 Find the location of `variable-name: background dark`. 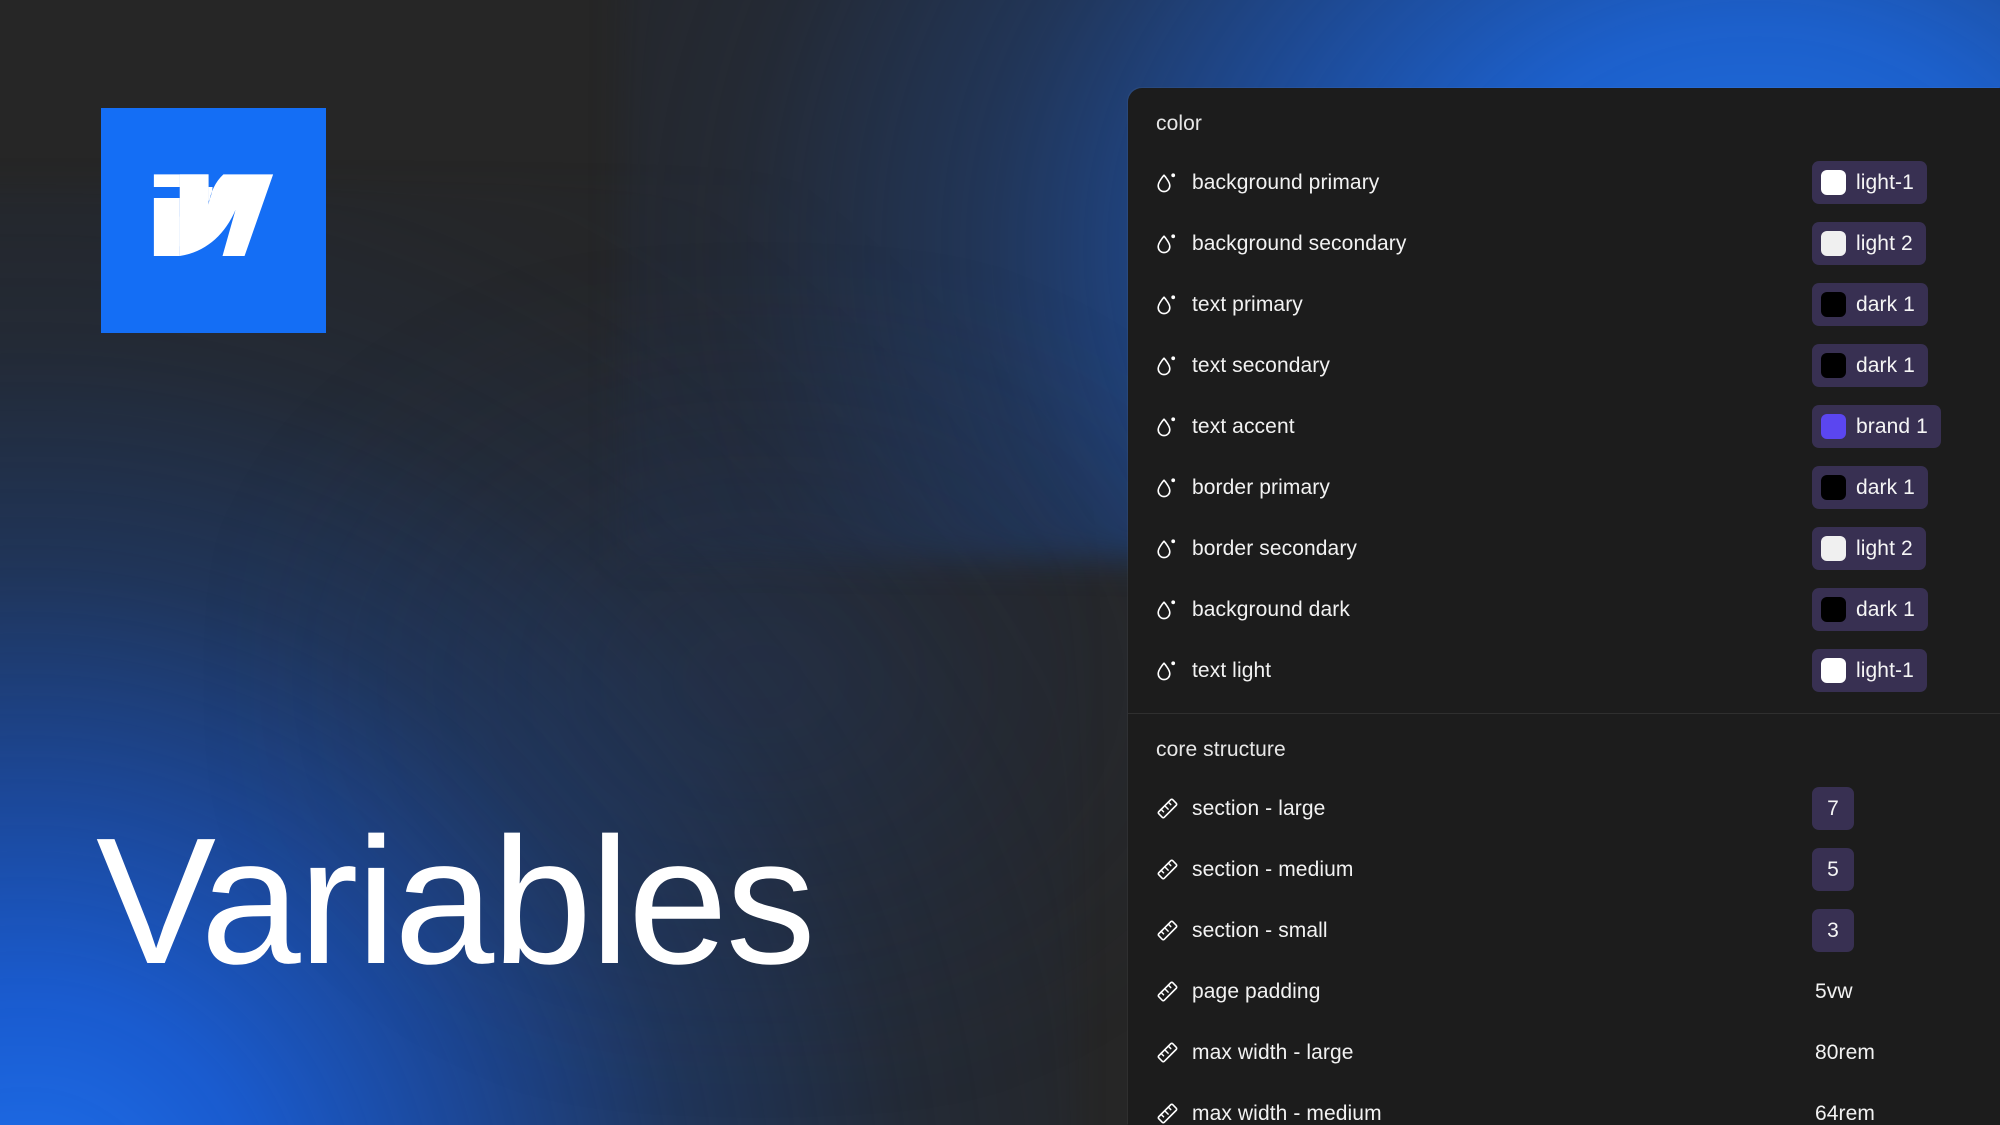

variable-name: background dark is located at coordinates (1271, 609).